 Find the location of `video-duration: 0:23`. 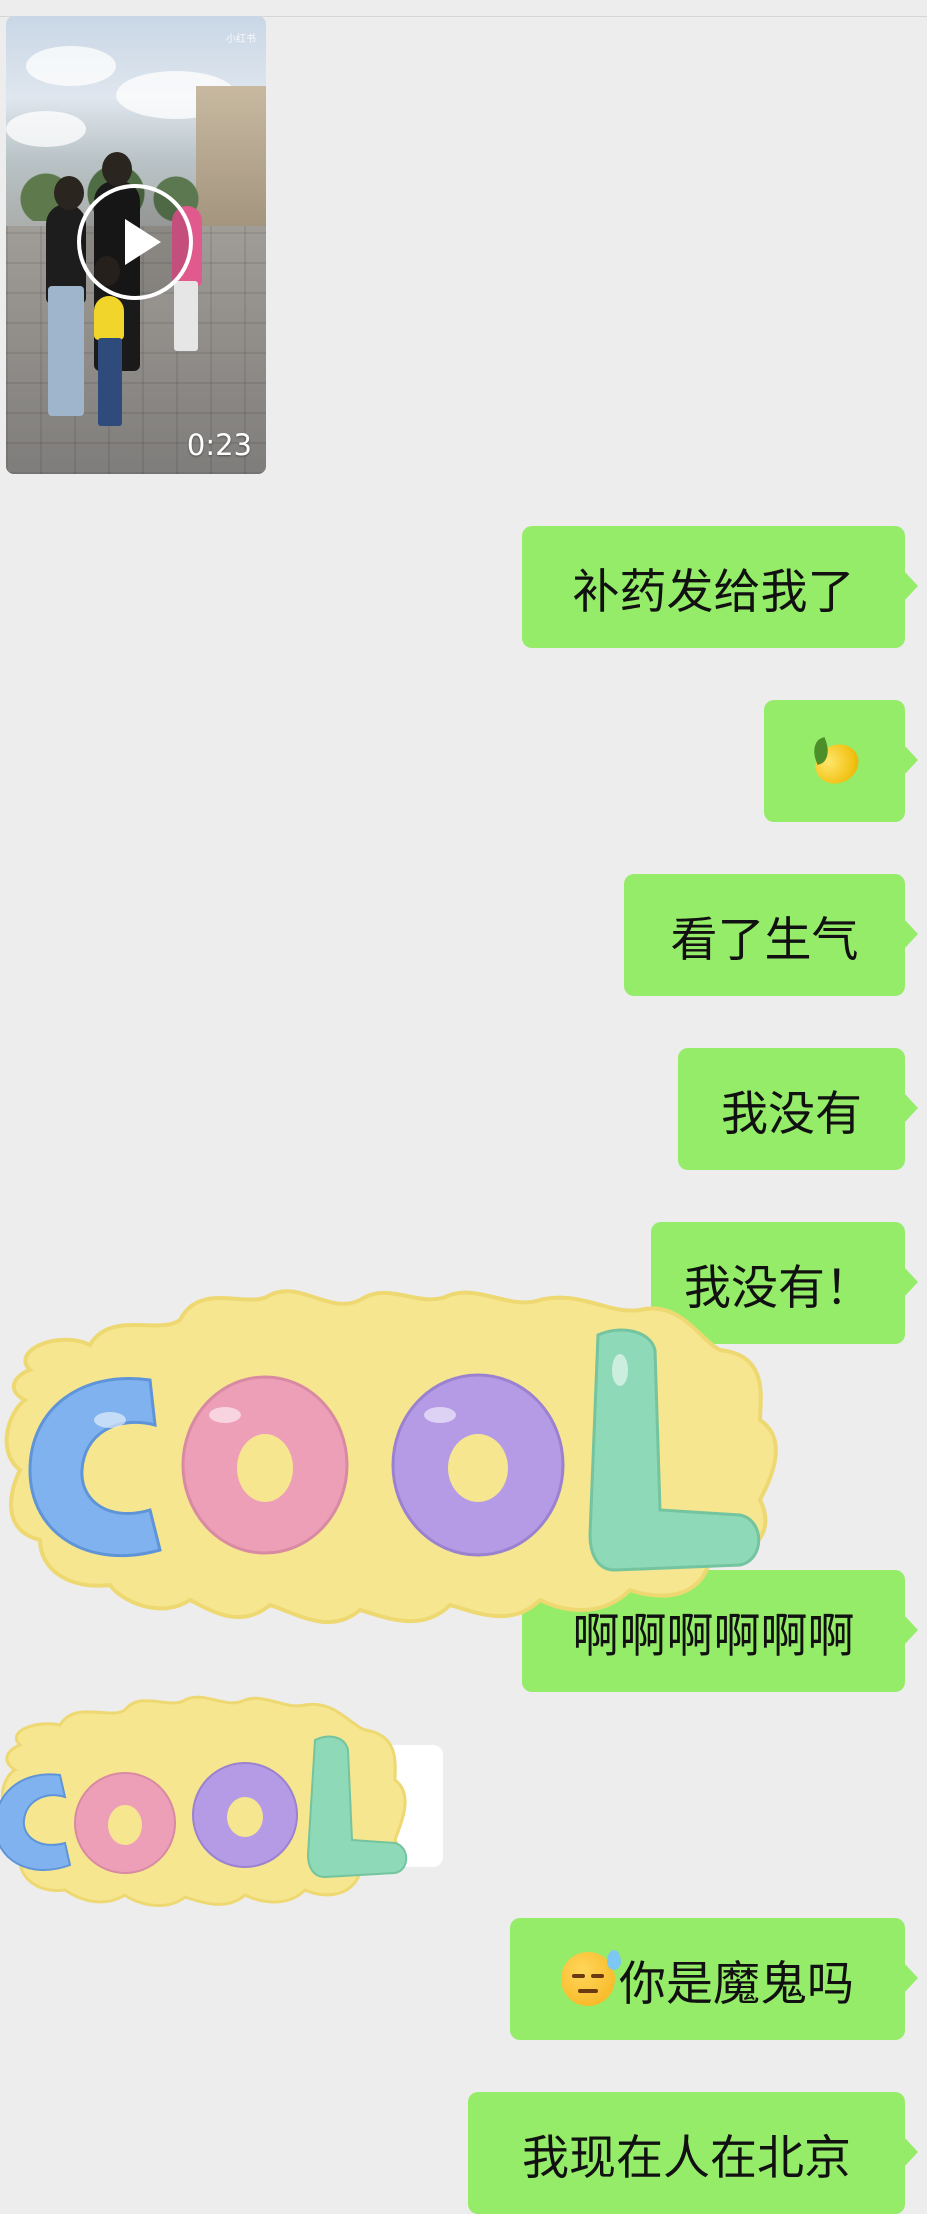

video-duration: 0:23 is located at coordinates (219, 445).